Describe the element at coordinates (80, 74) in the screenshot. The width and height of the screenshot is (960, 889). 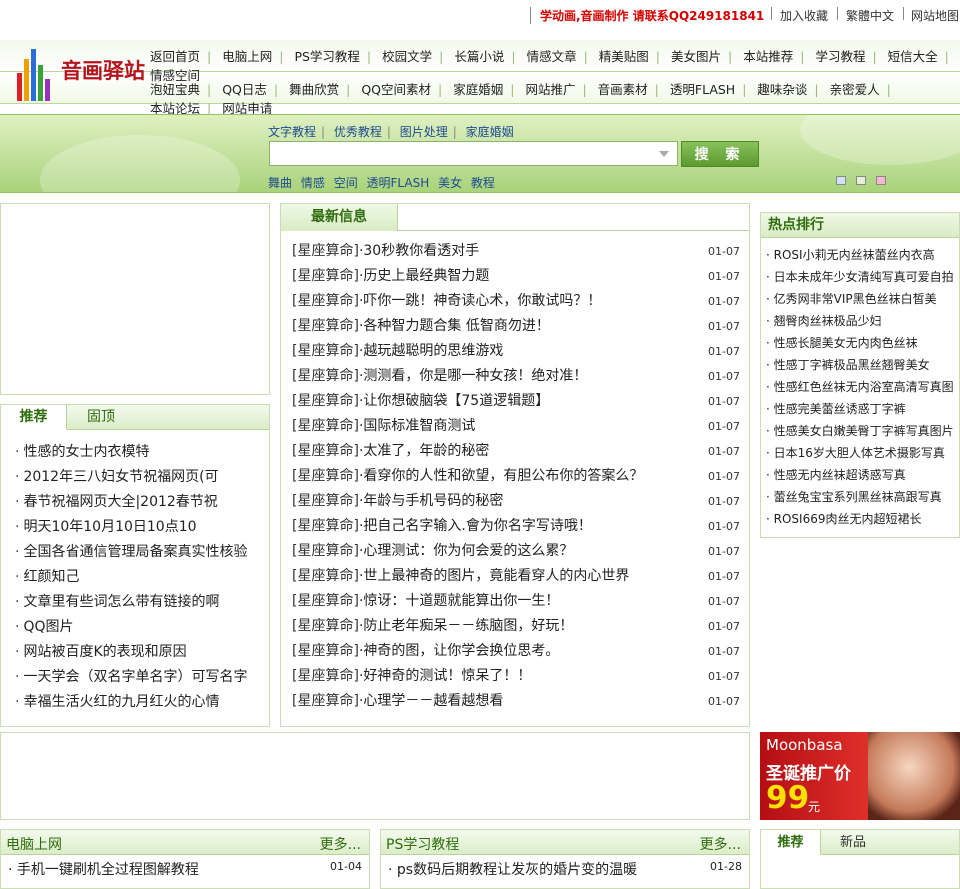
I see `site-logo: 音画驿站` at that location.